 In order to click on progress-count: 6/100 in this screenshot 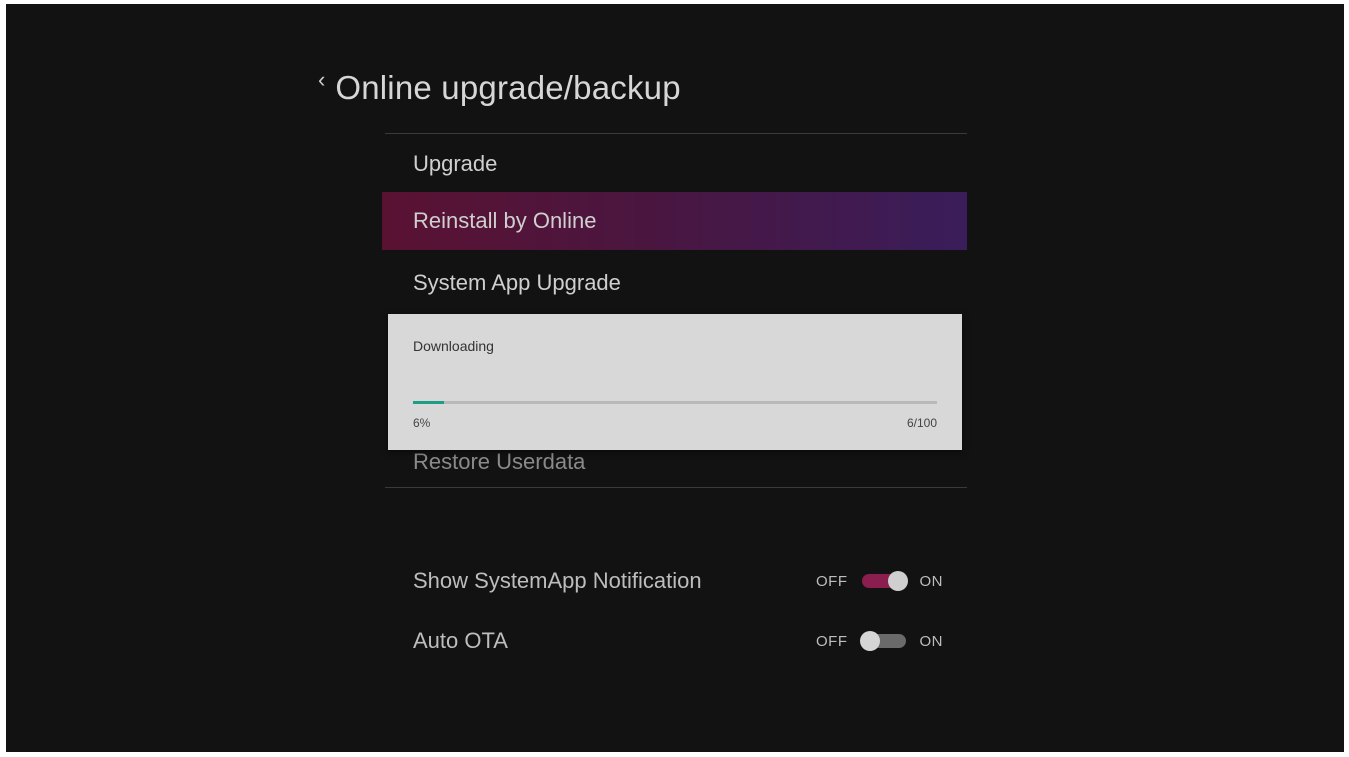, I will do `click(921, 423)`.